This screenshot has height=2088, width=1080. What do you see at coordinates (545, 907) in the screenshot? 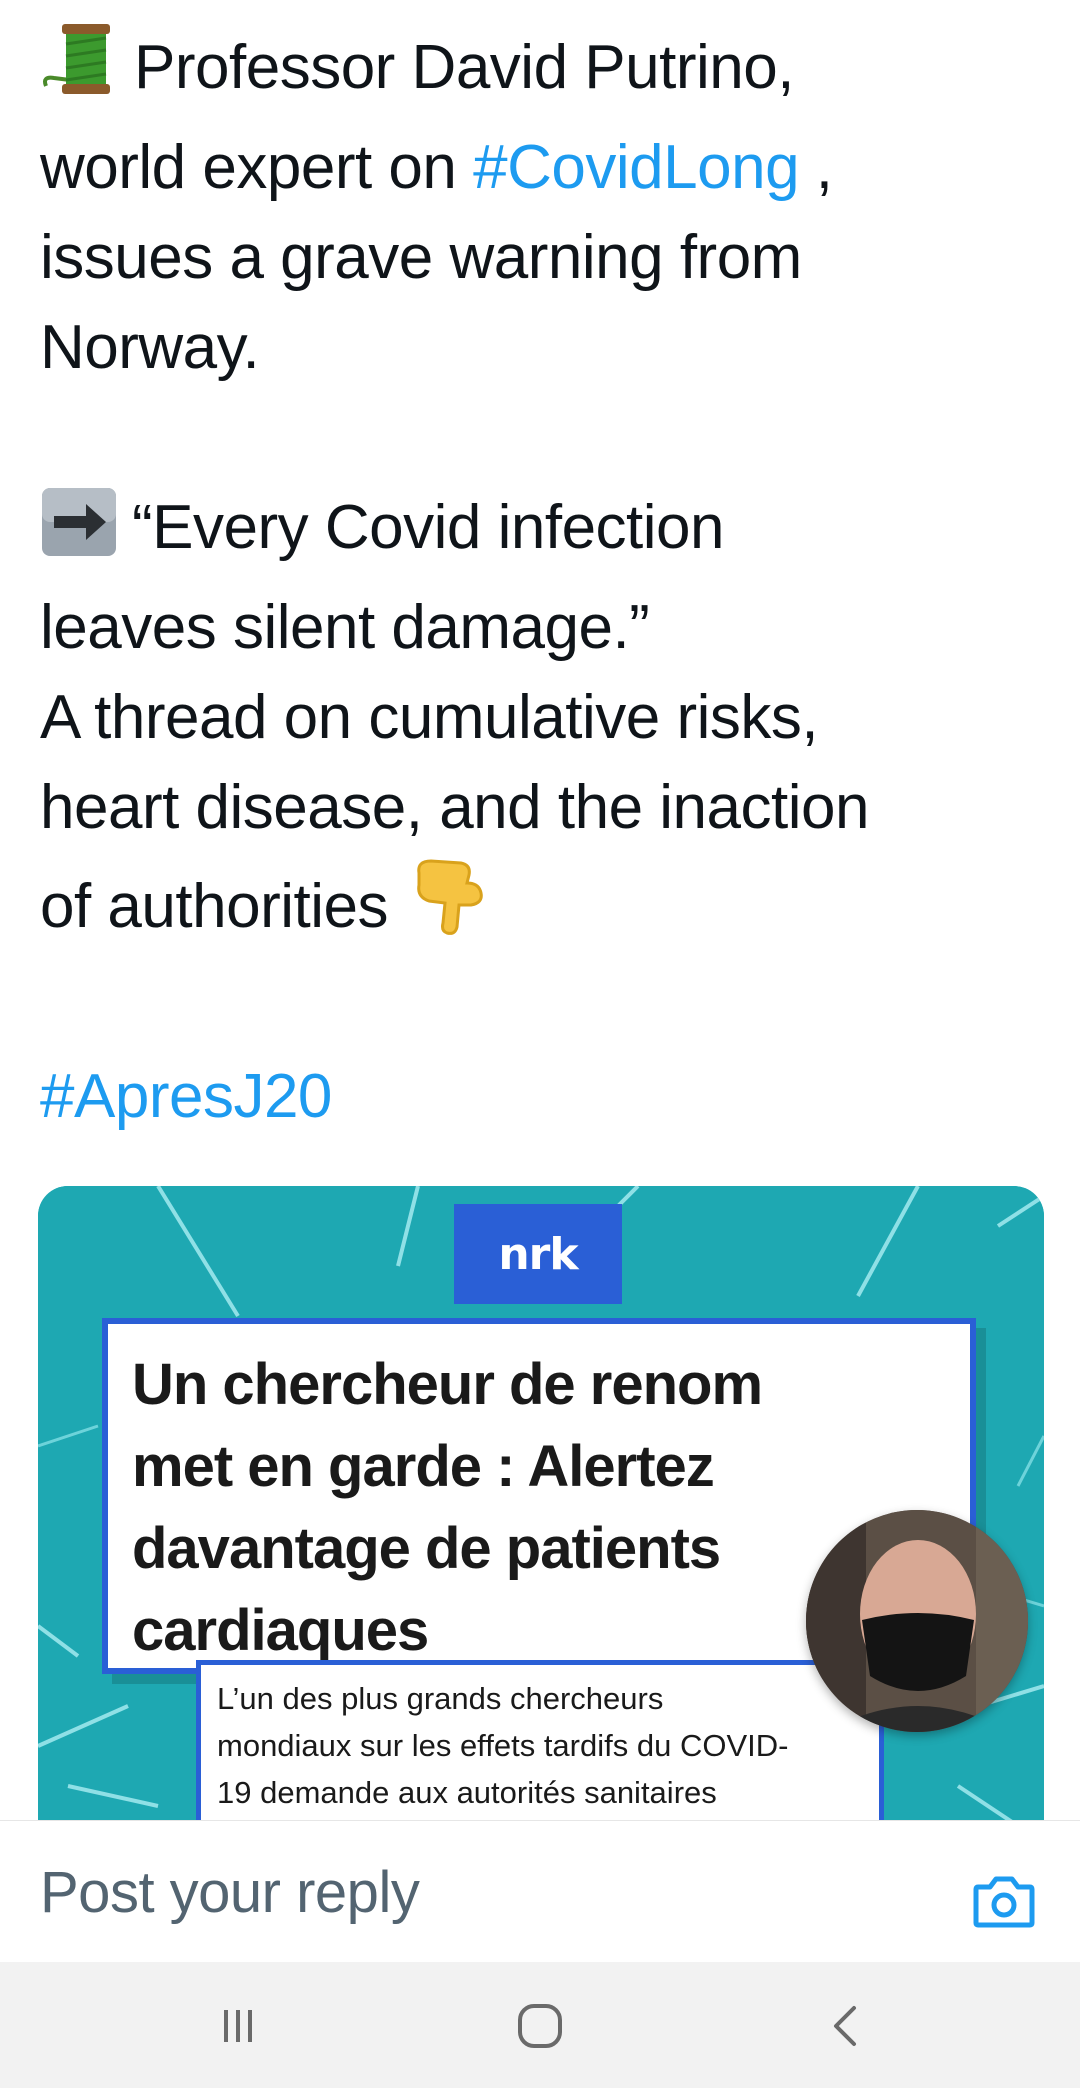
I see `tweet-line-7: of authorities` at bounding box center [545, 907].